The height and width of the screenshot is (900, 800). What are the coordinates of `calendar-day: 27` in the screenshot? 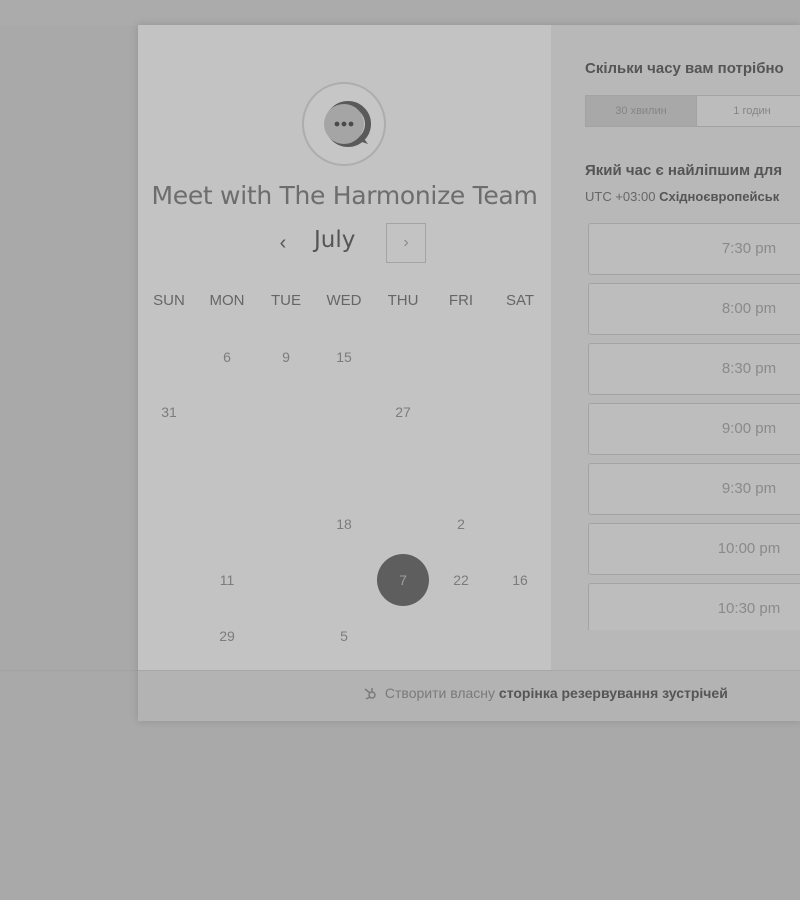 It's located at (403, 412).